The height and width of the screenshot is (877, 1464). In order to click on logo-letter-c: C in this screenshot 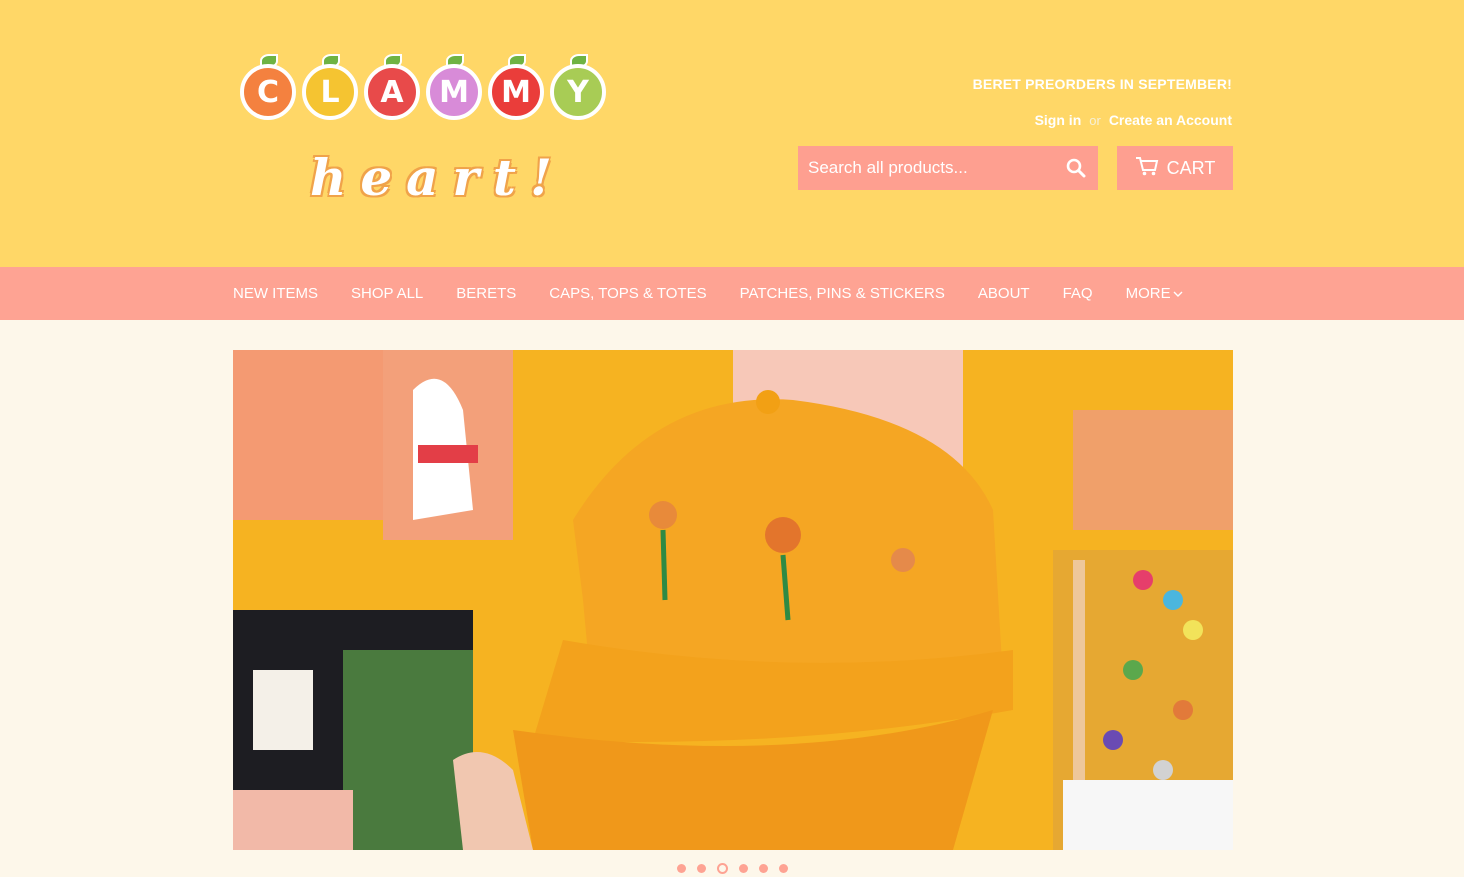, I will do `click(268, 87)`.